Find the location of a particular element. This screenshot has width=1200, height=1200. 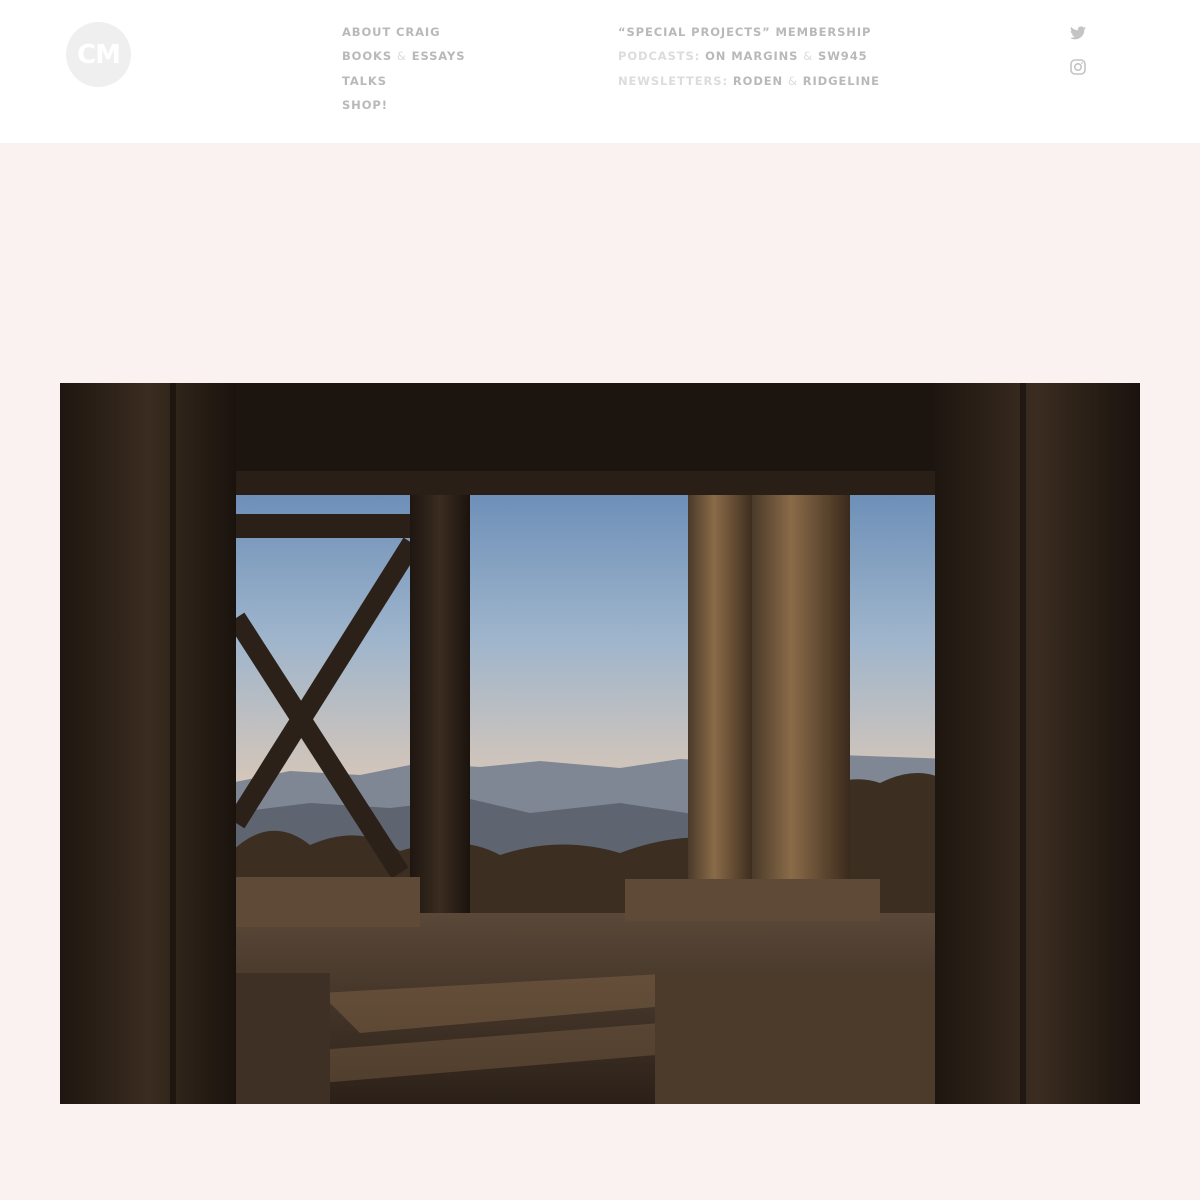

nav-about-craig: ABOUT CRAIG is located at coordinates (391, 32).